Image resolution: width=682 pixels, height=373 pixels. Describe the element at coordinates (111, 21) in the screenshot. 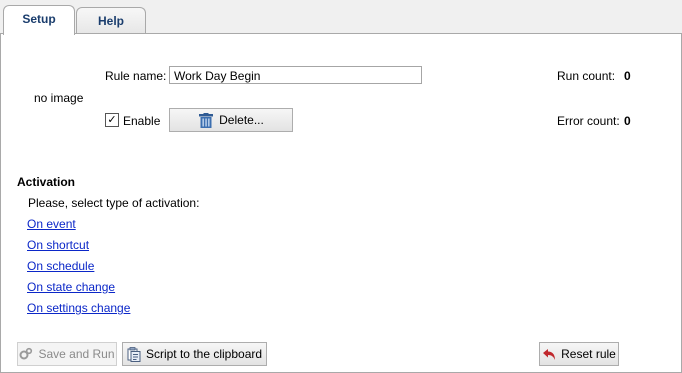

I see `tab-help: Help` at that location.